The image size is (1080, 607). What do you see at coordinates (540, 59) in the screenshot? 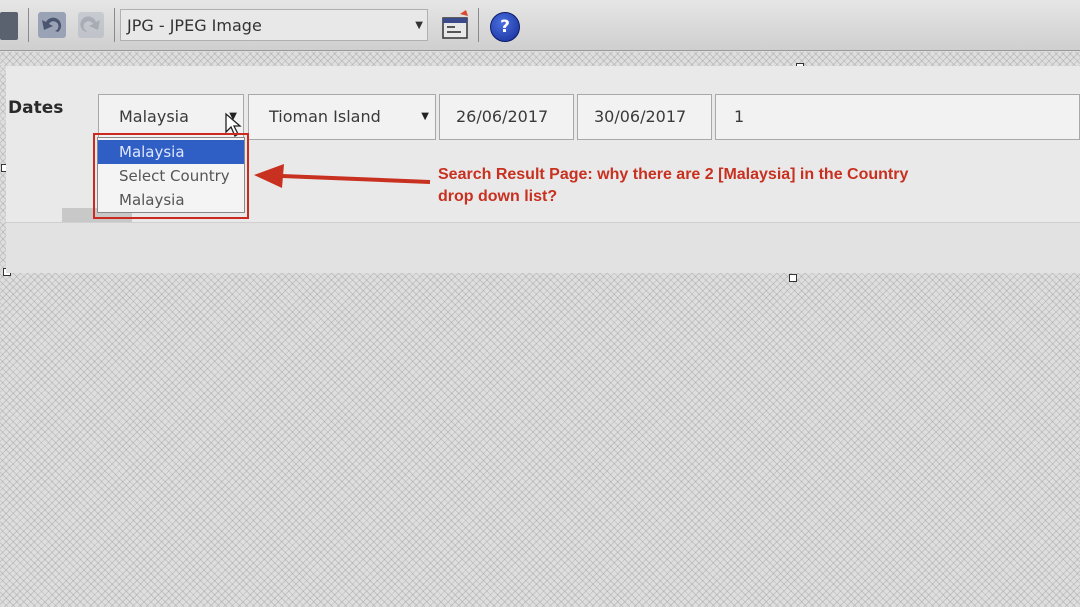
I see `canvas-border-top` at bounding box center [540, 59].